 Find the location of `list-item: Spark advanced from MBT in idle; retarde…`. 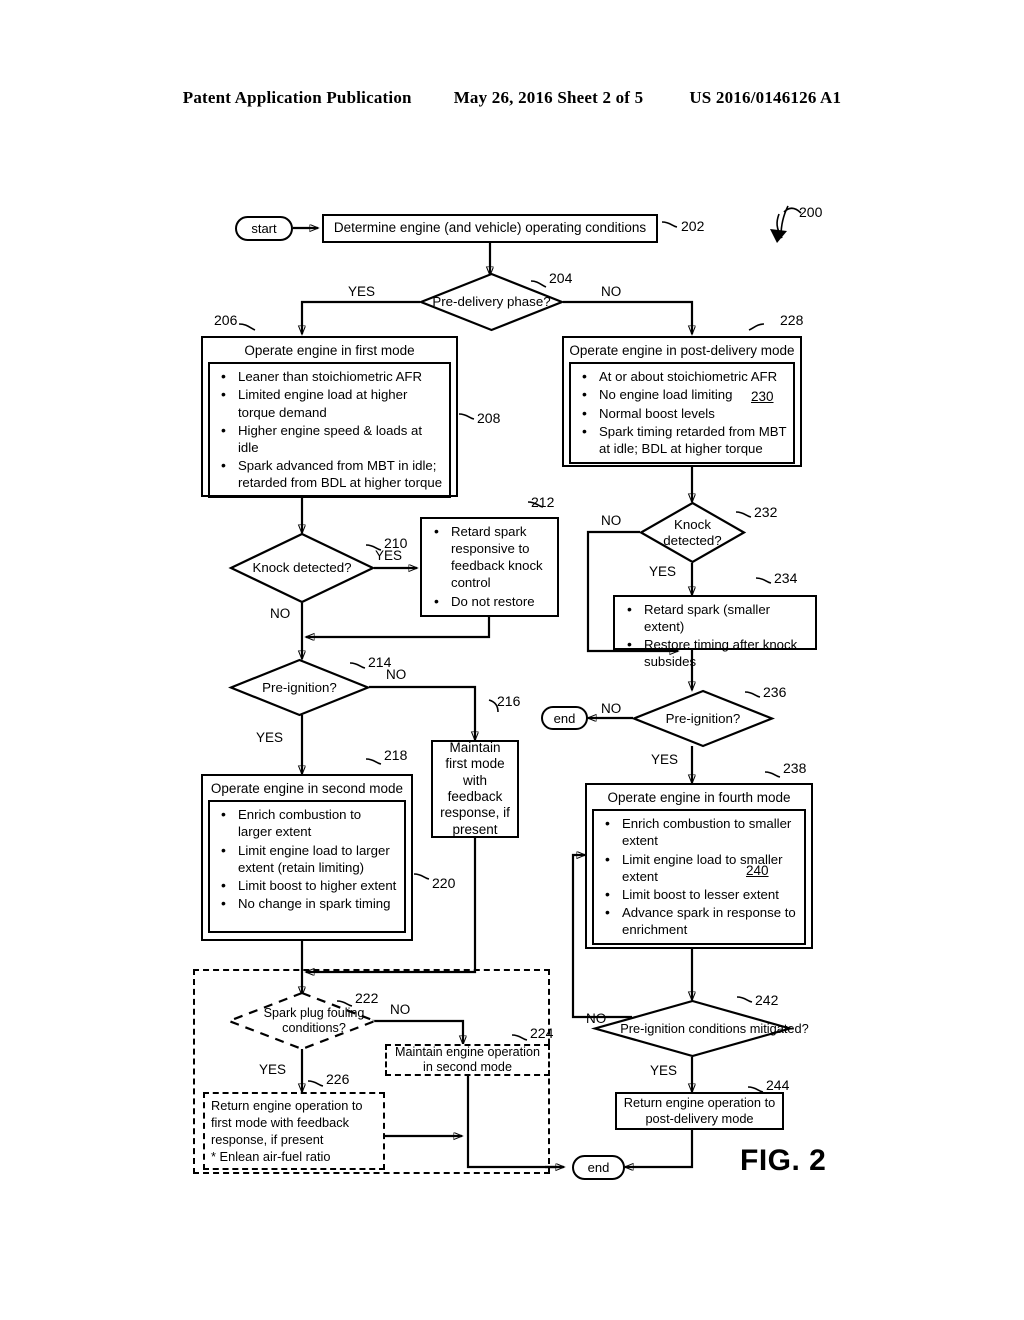

list-item: Spark advanced from MBT in idle; retarde… is located at coordinates (332, 473).